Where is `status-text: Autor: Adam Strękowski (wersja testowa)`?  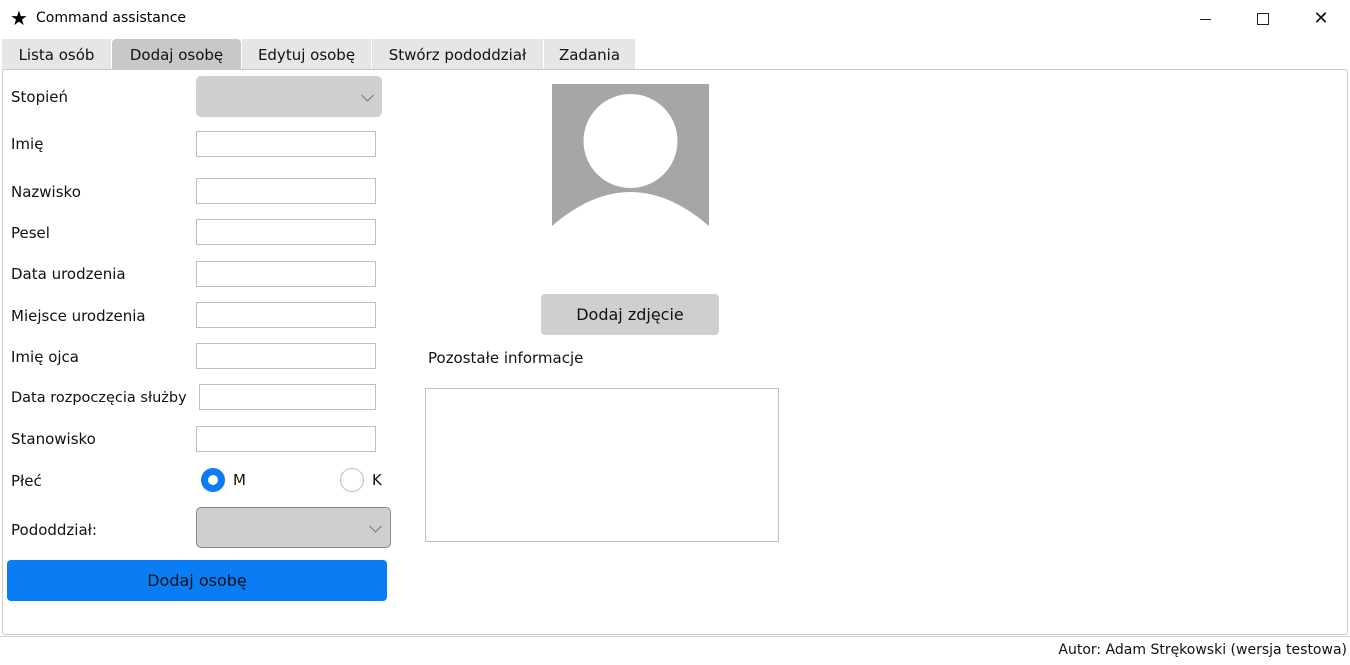 status-text: Autor: Adam Strękowski (wersja testowa) is located at coordinates (1202, 650).